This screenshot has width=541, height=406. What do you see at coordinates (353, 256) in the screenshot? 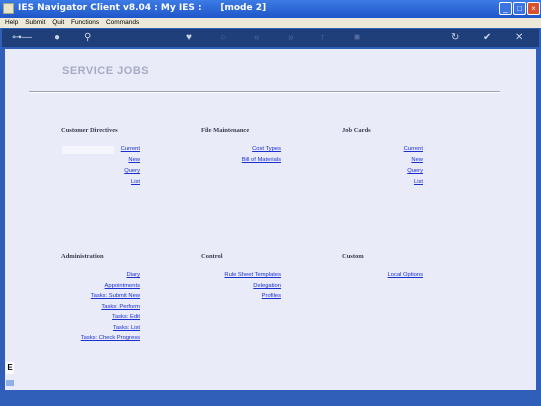
I see `section-heading-custom: Custom` at bounding box center [353, 256].